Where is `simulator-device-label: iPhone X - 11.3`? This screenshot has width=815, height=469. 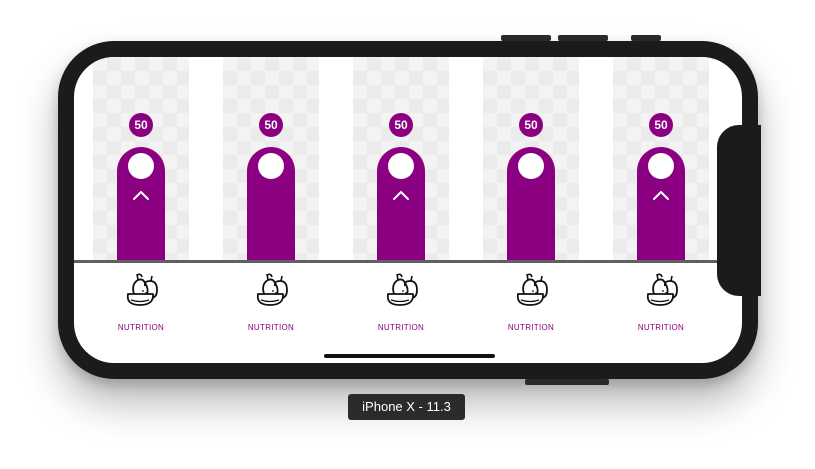 simulator-device-label: iPhone X - 11.3 is located at coordinates (406, 407).